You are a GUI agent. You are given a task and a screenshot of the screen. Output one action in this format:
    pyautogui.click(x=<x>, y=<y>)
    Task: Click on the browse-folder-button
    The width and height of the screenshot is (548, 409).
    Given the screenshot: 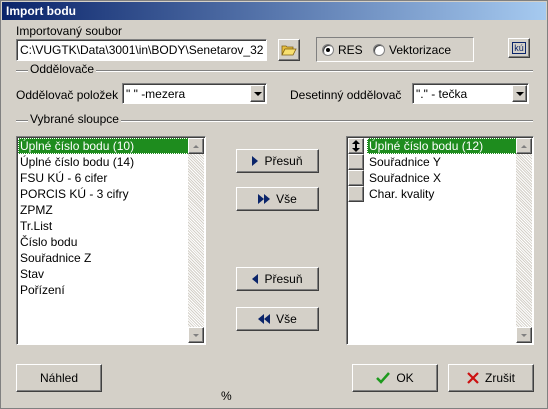 What is the action you would take?
    pyautogui.click(x=289, y=50)
    